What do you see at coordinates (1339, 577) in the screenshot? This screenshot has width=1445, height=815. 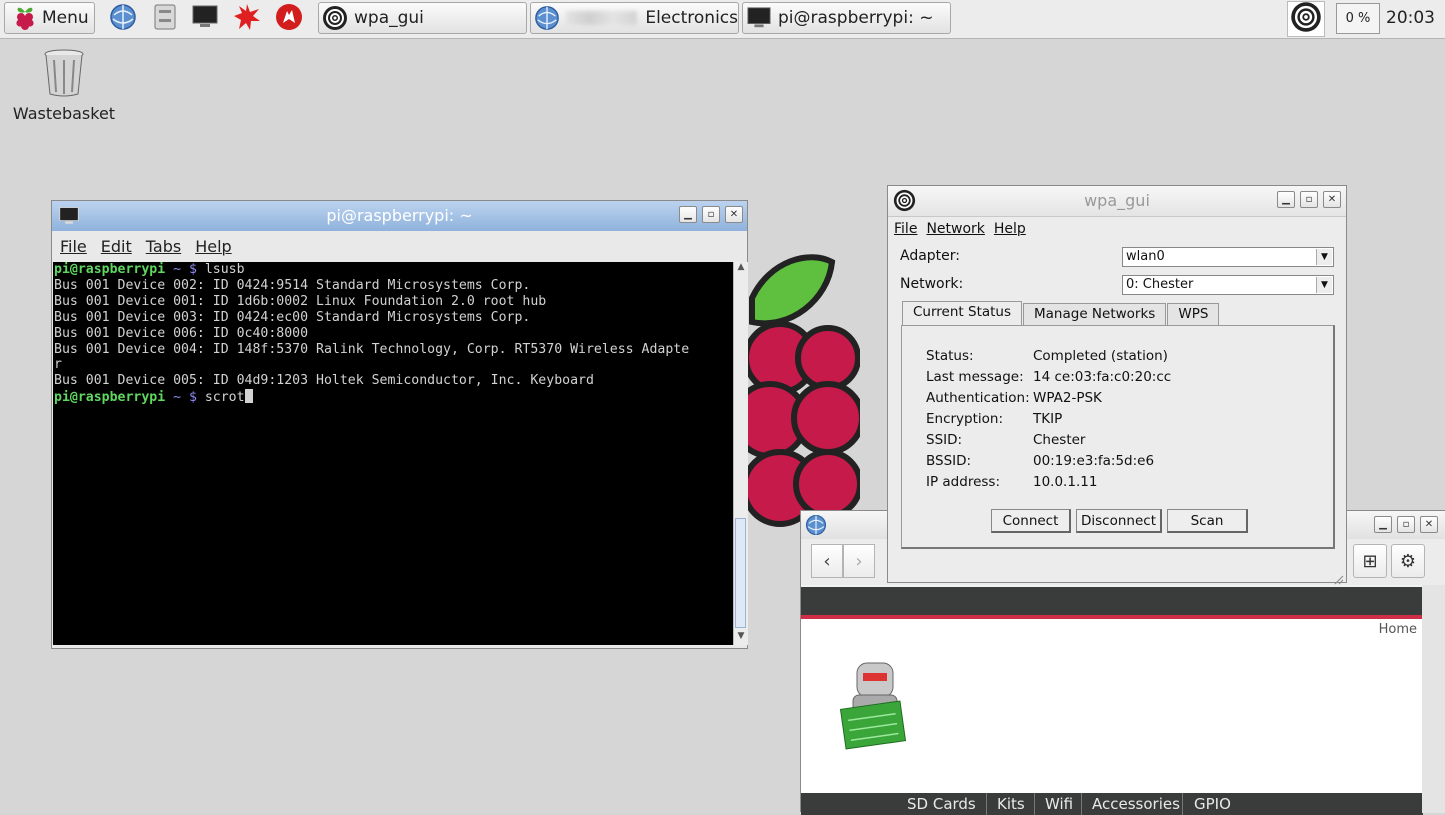 I see `resize-grip-icon` at bounding box center [1339, 577].